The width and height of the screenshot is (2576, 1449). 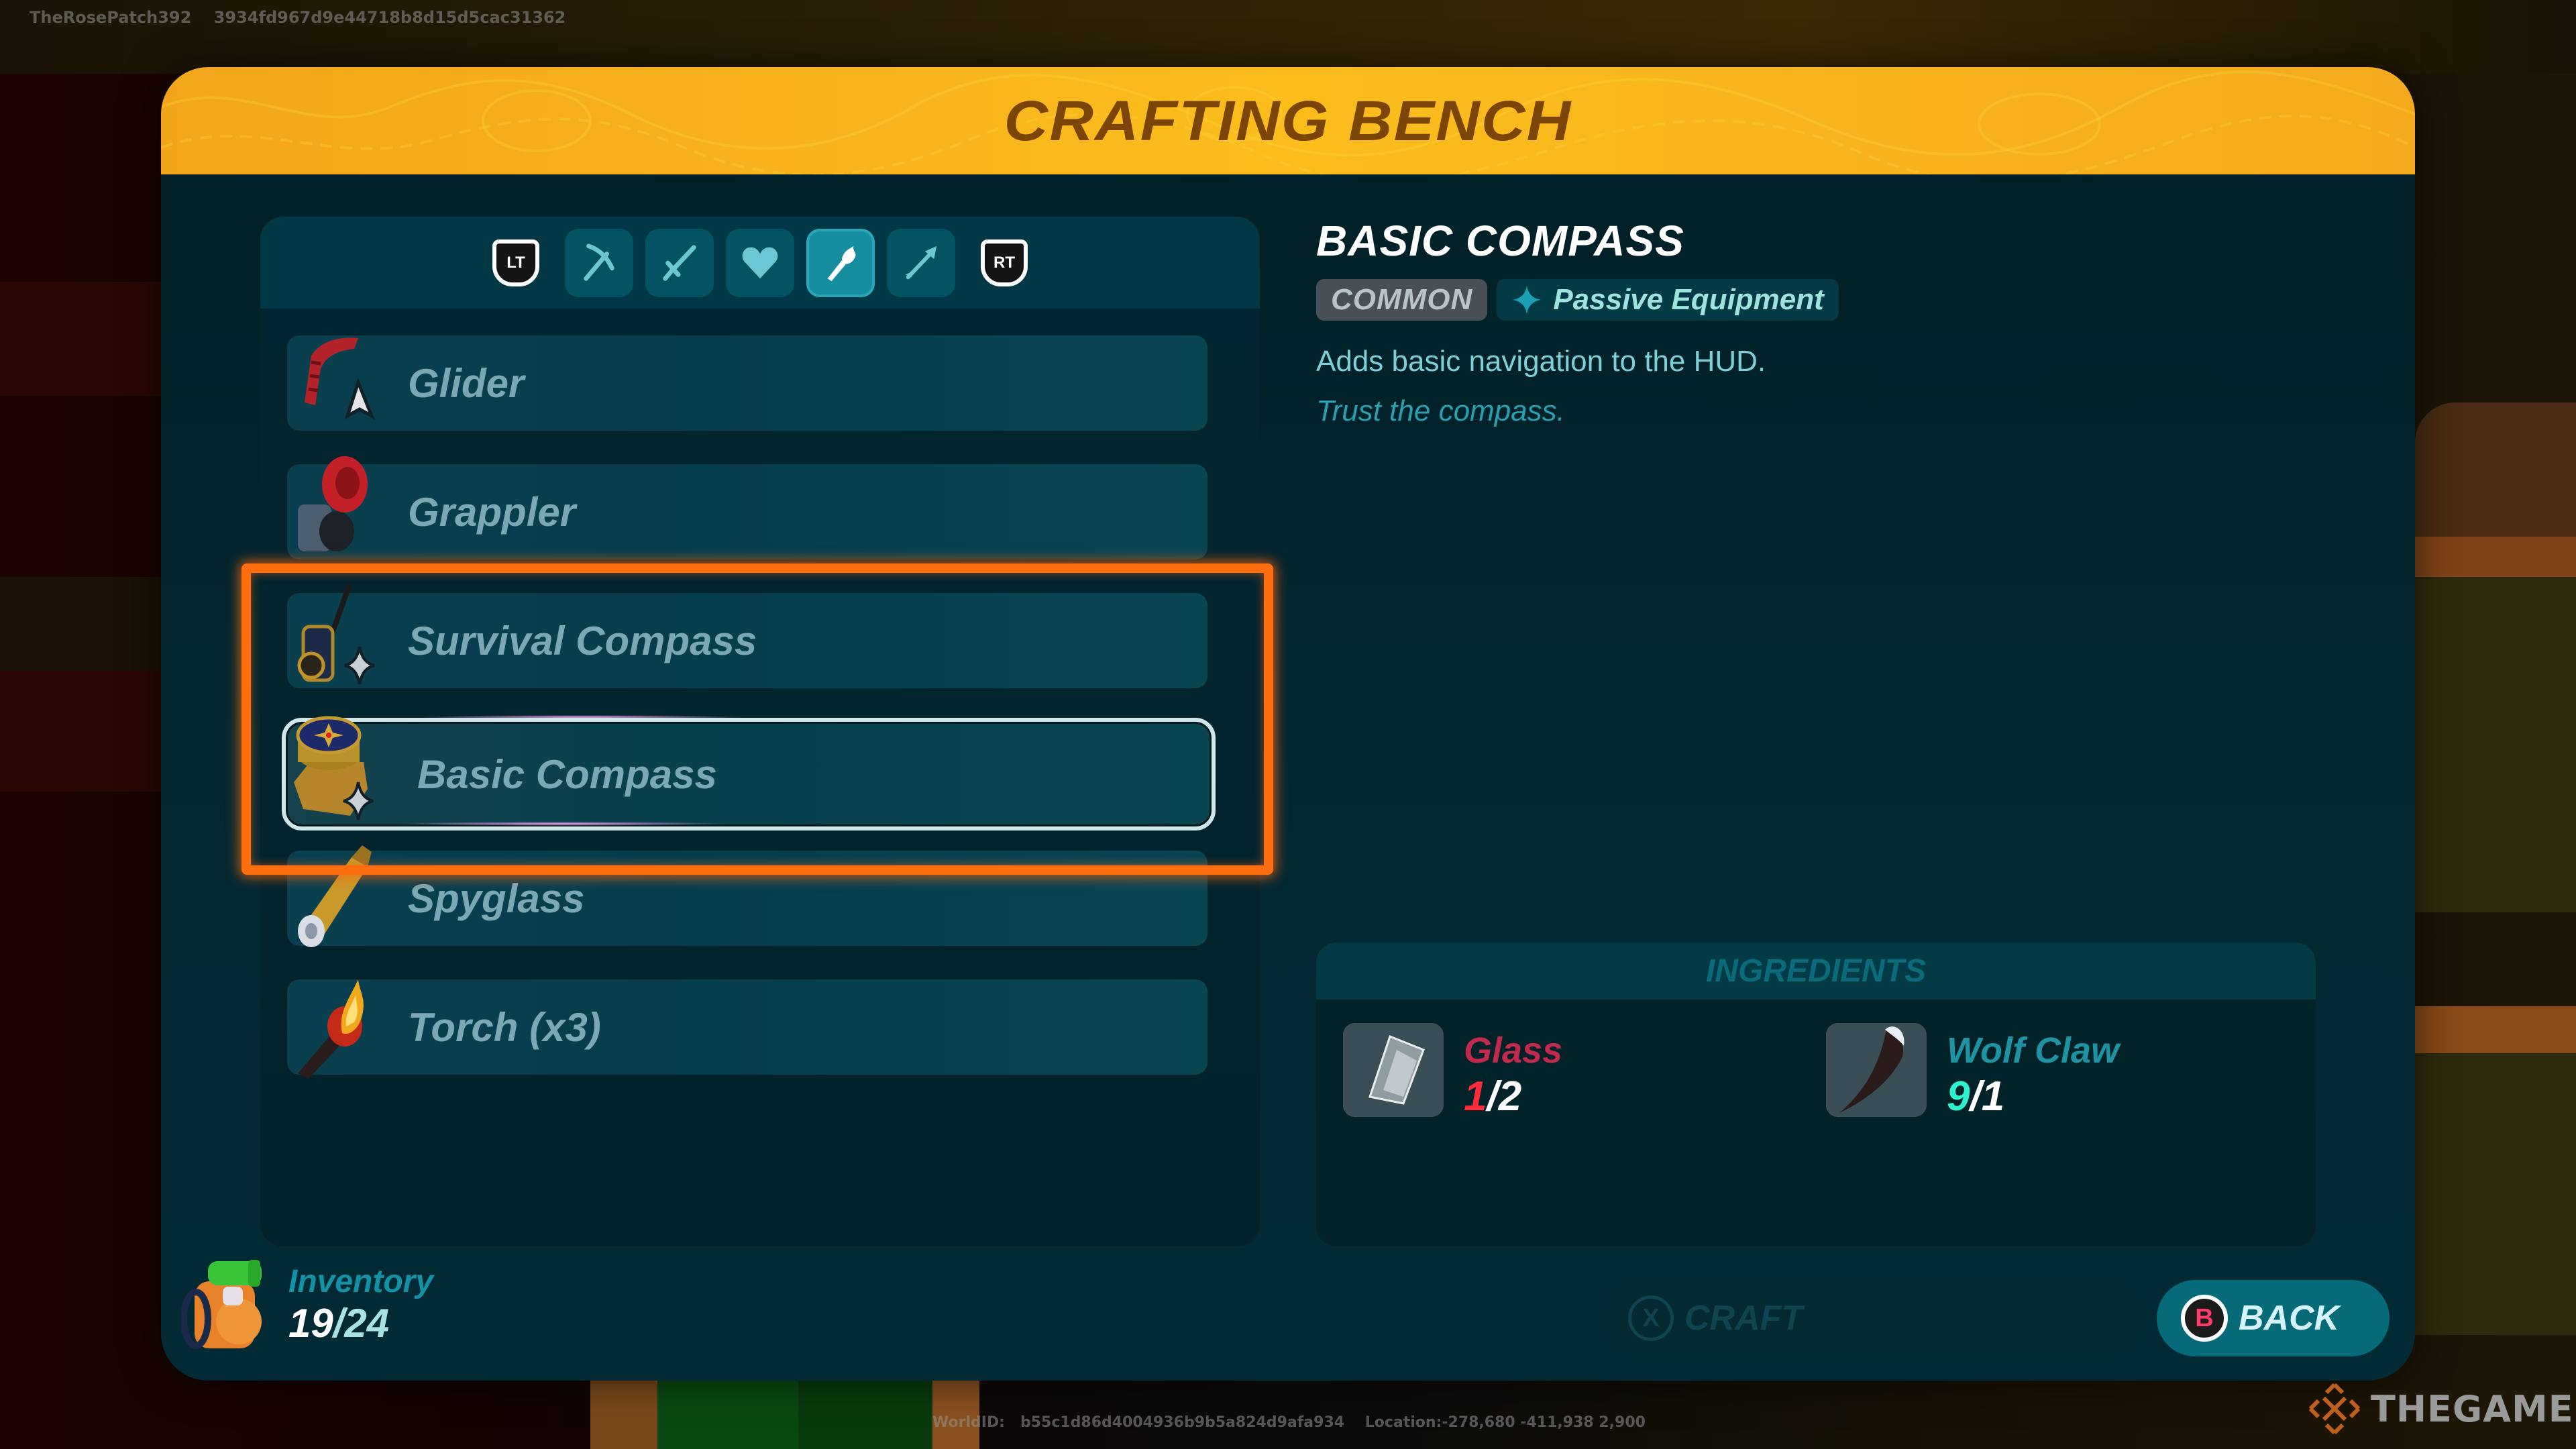 What do you see at coordinates (1958, 1096) in the screenshot?
I see `have-count: 9` at bounding box center [1958, 1096].